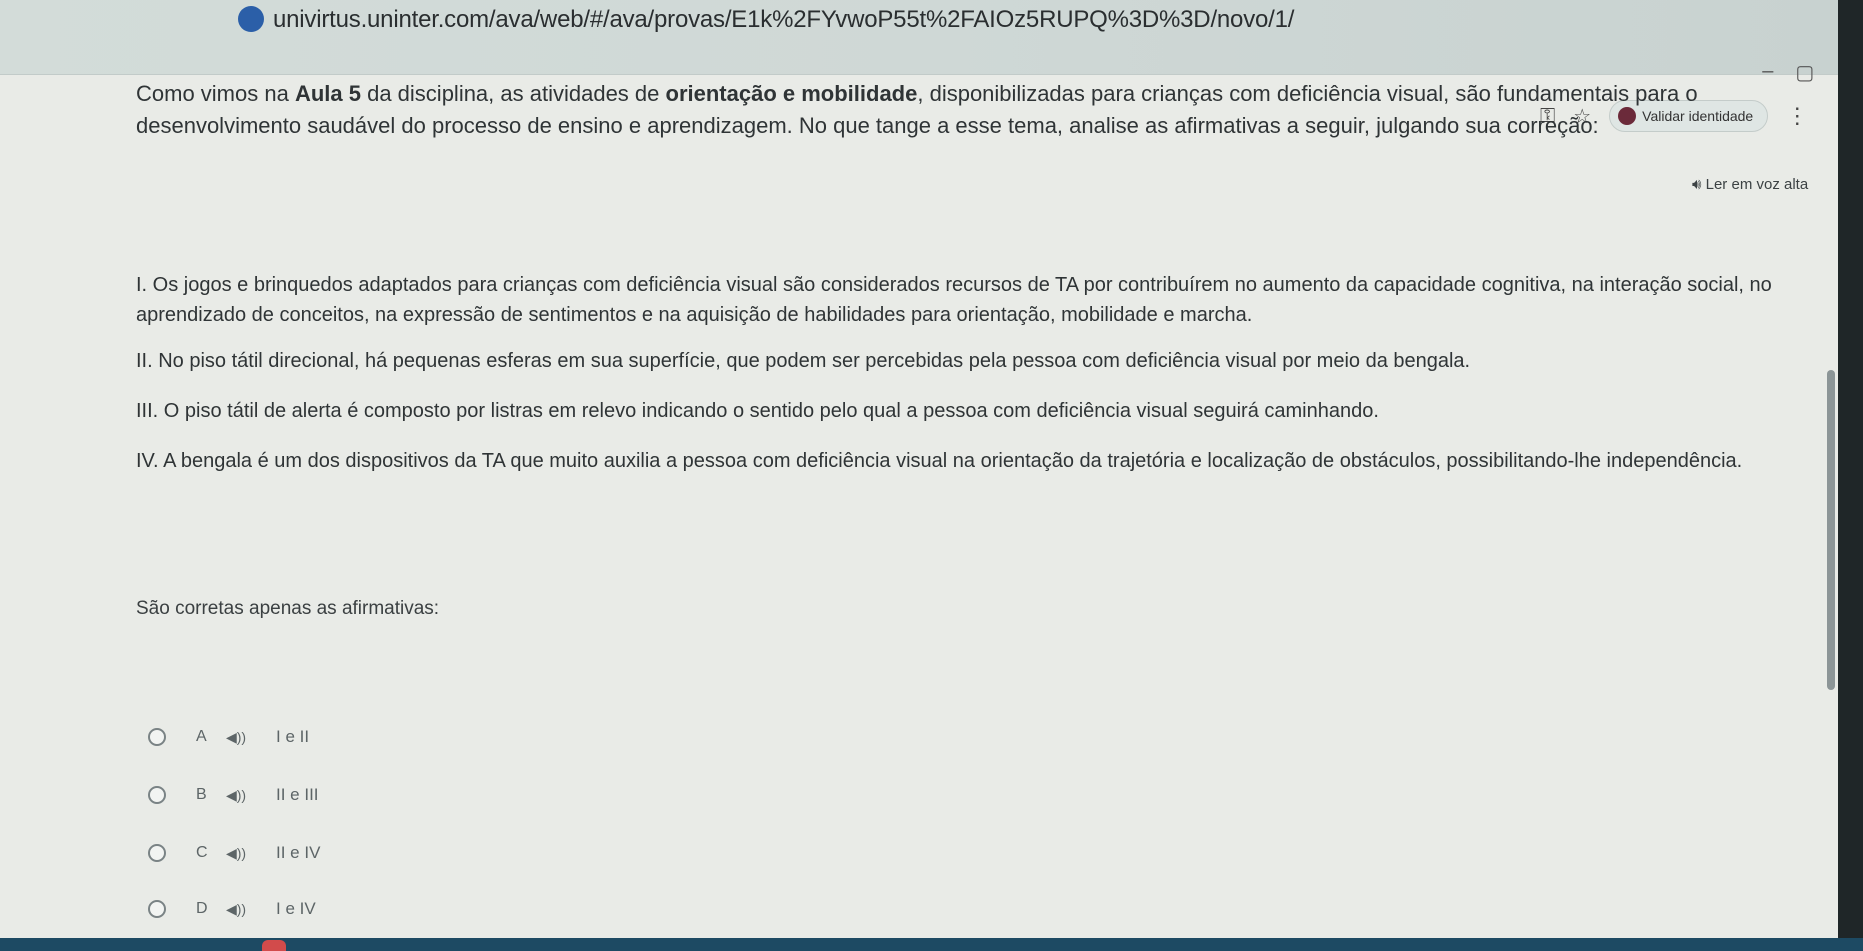 The height and width of the screenshot is (951, 1863). Describe the element at coordinates (288, 608) in the screenshot. I see `answer-prompt: São corretas apenas as afirmativas:` at that location.